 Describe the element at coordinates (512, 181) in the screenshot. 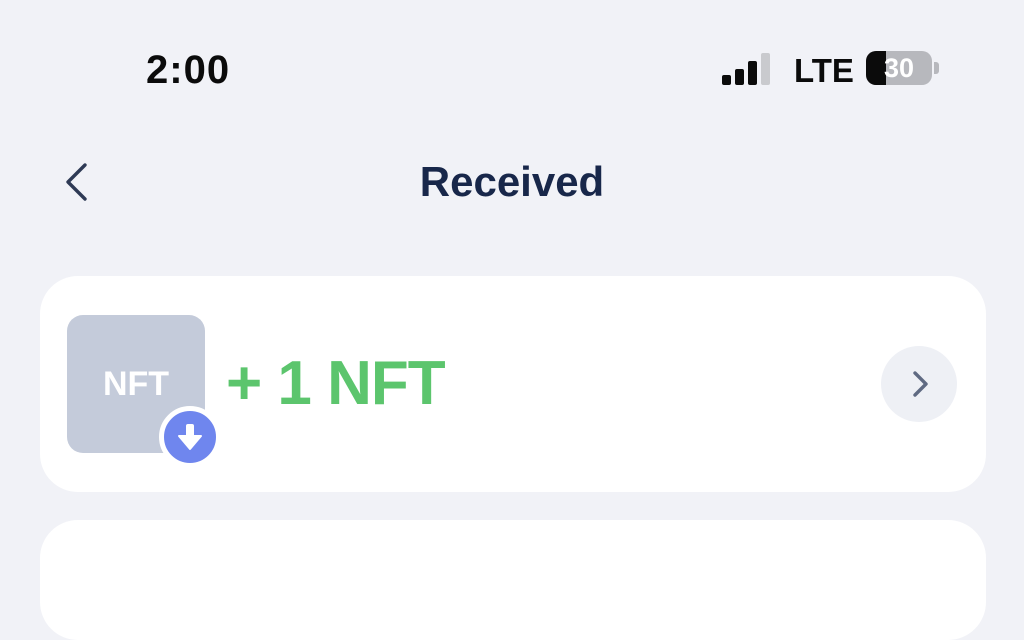

I see `page-title: Received` at that location.